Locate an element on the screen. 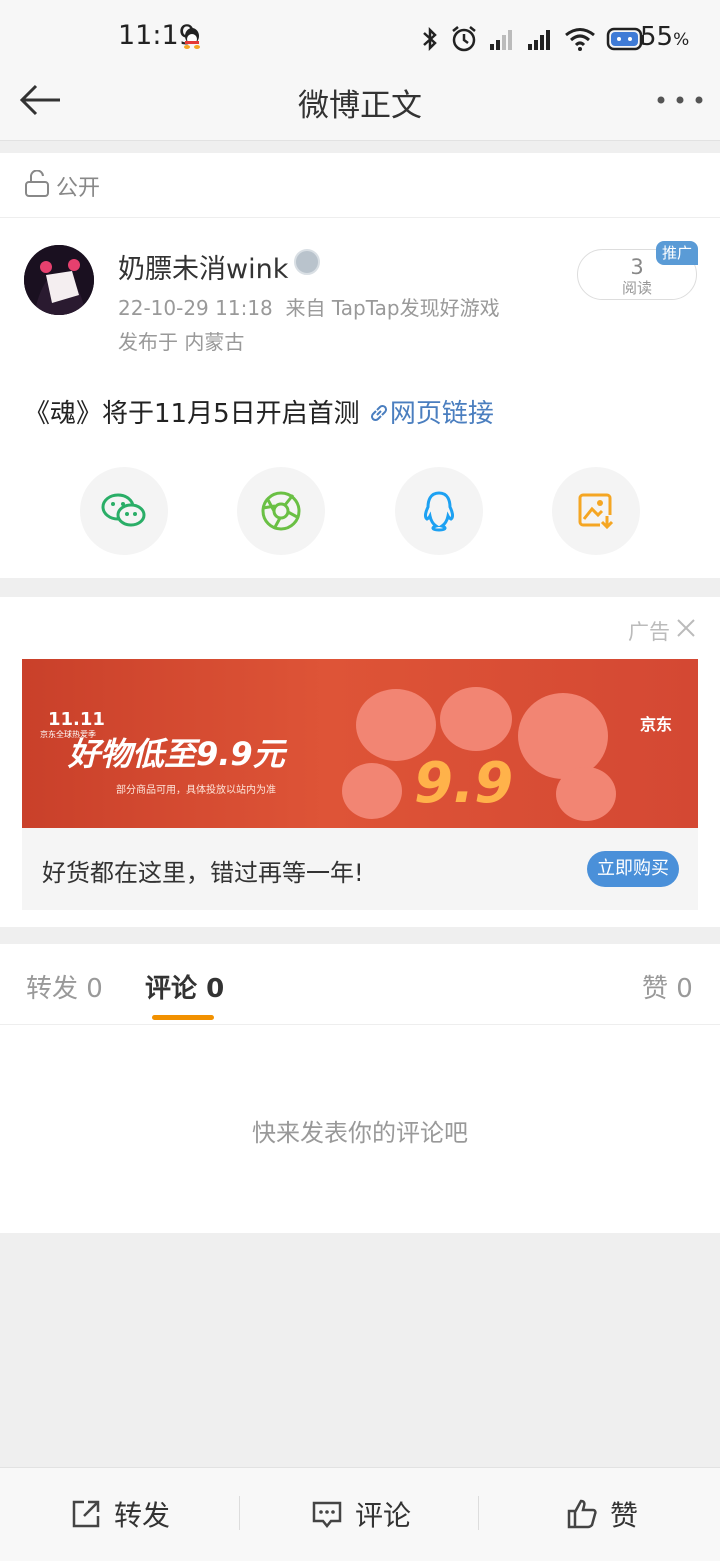 Image resolution: width=720 pixels, height=1561 pixels. web-link: 网页链接 is located at coordinates (431, 414).